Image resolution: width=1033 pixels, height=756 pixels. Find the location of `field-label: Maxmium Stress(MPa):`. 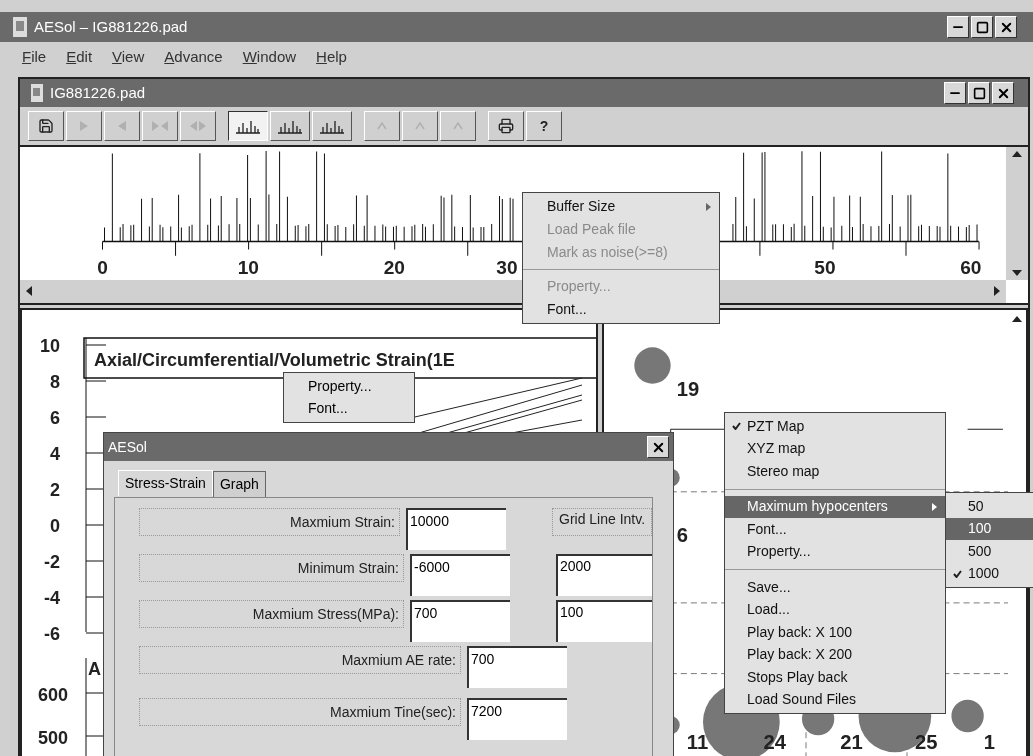

field-label: Maxmium Stress(MPa): is located at coordinates (271, 614).